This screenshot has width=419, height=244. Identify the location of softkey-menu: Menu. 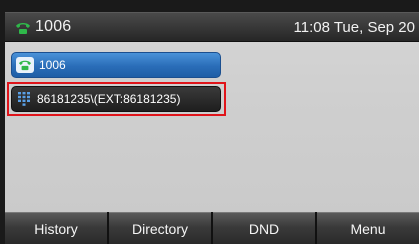
(368, 228).